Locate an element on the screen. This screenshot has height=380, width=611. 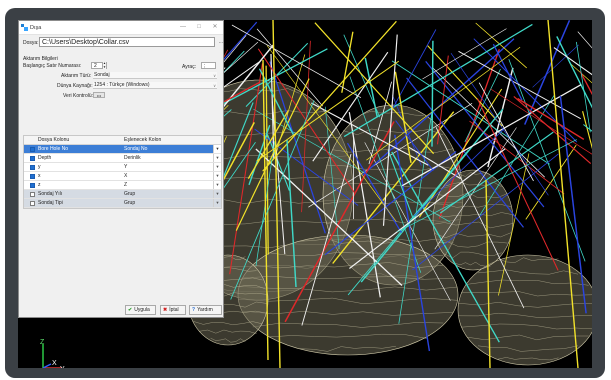
import-type-label: Aktarım Türü: is located at coordinates (76, 76).